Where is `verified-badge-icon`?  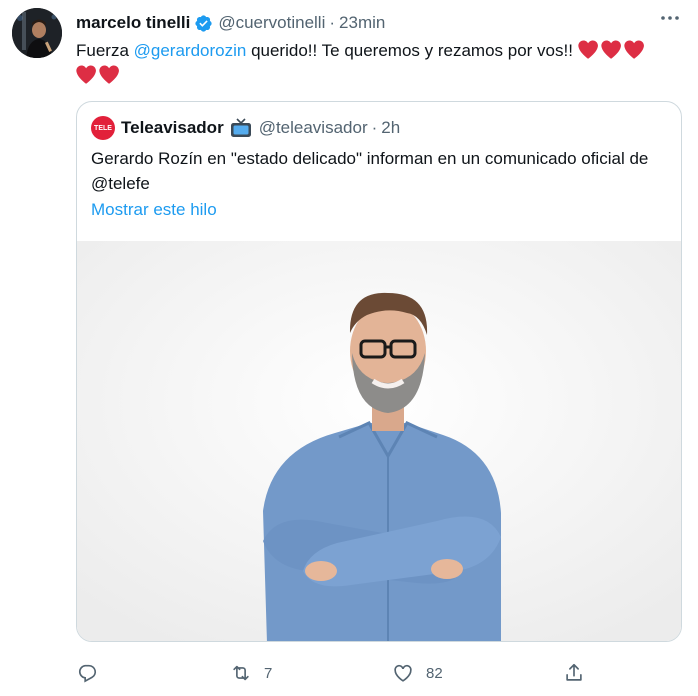 verified-badge-icon is located at coordinates (203, 23).